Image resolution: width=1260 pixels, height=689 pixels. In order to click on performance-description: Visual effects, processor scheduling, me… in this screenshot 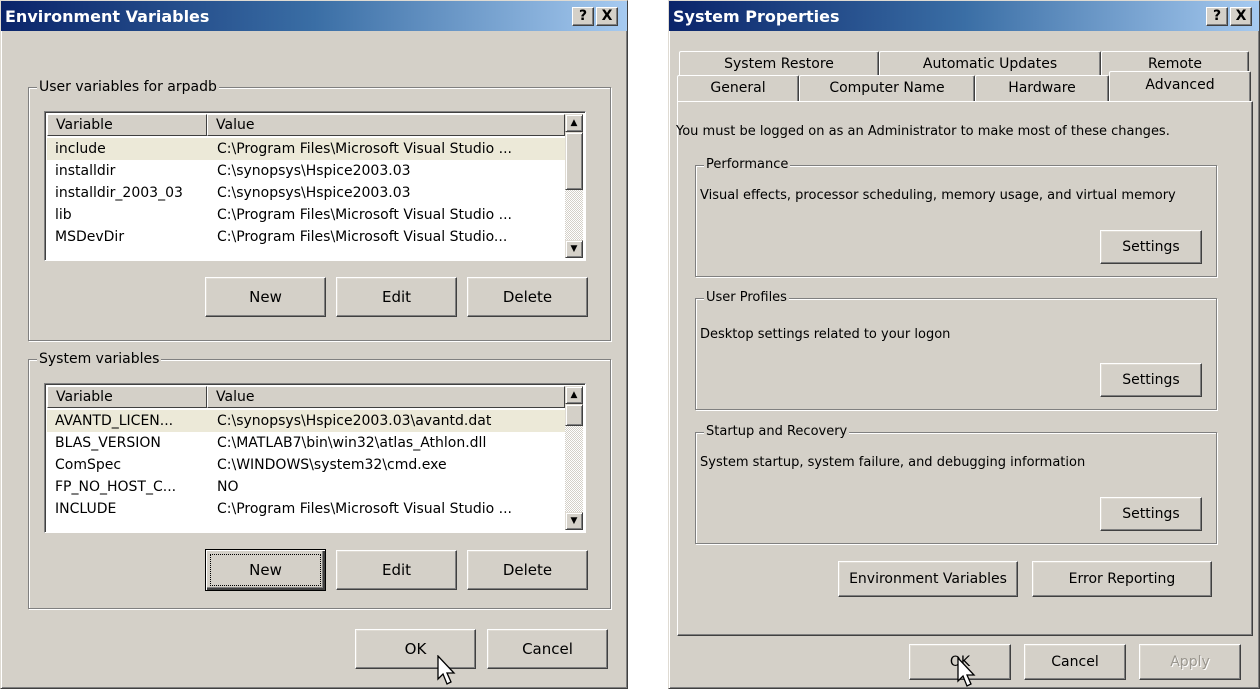, I will do `click(938, 195)`.